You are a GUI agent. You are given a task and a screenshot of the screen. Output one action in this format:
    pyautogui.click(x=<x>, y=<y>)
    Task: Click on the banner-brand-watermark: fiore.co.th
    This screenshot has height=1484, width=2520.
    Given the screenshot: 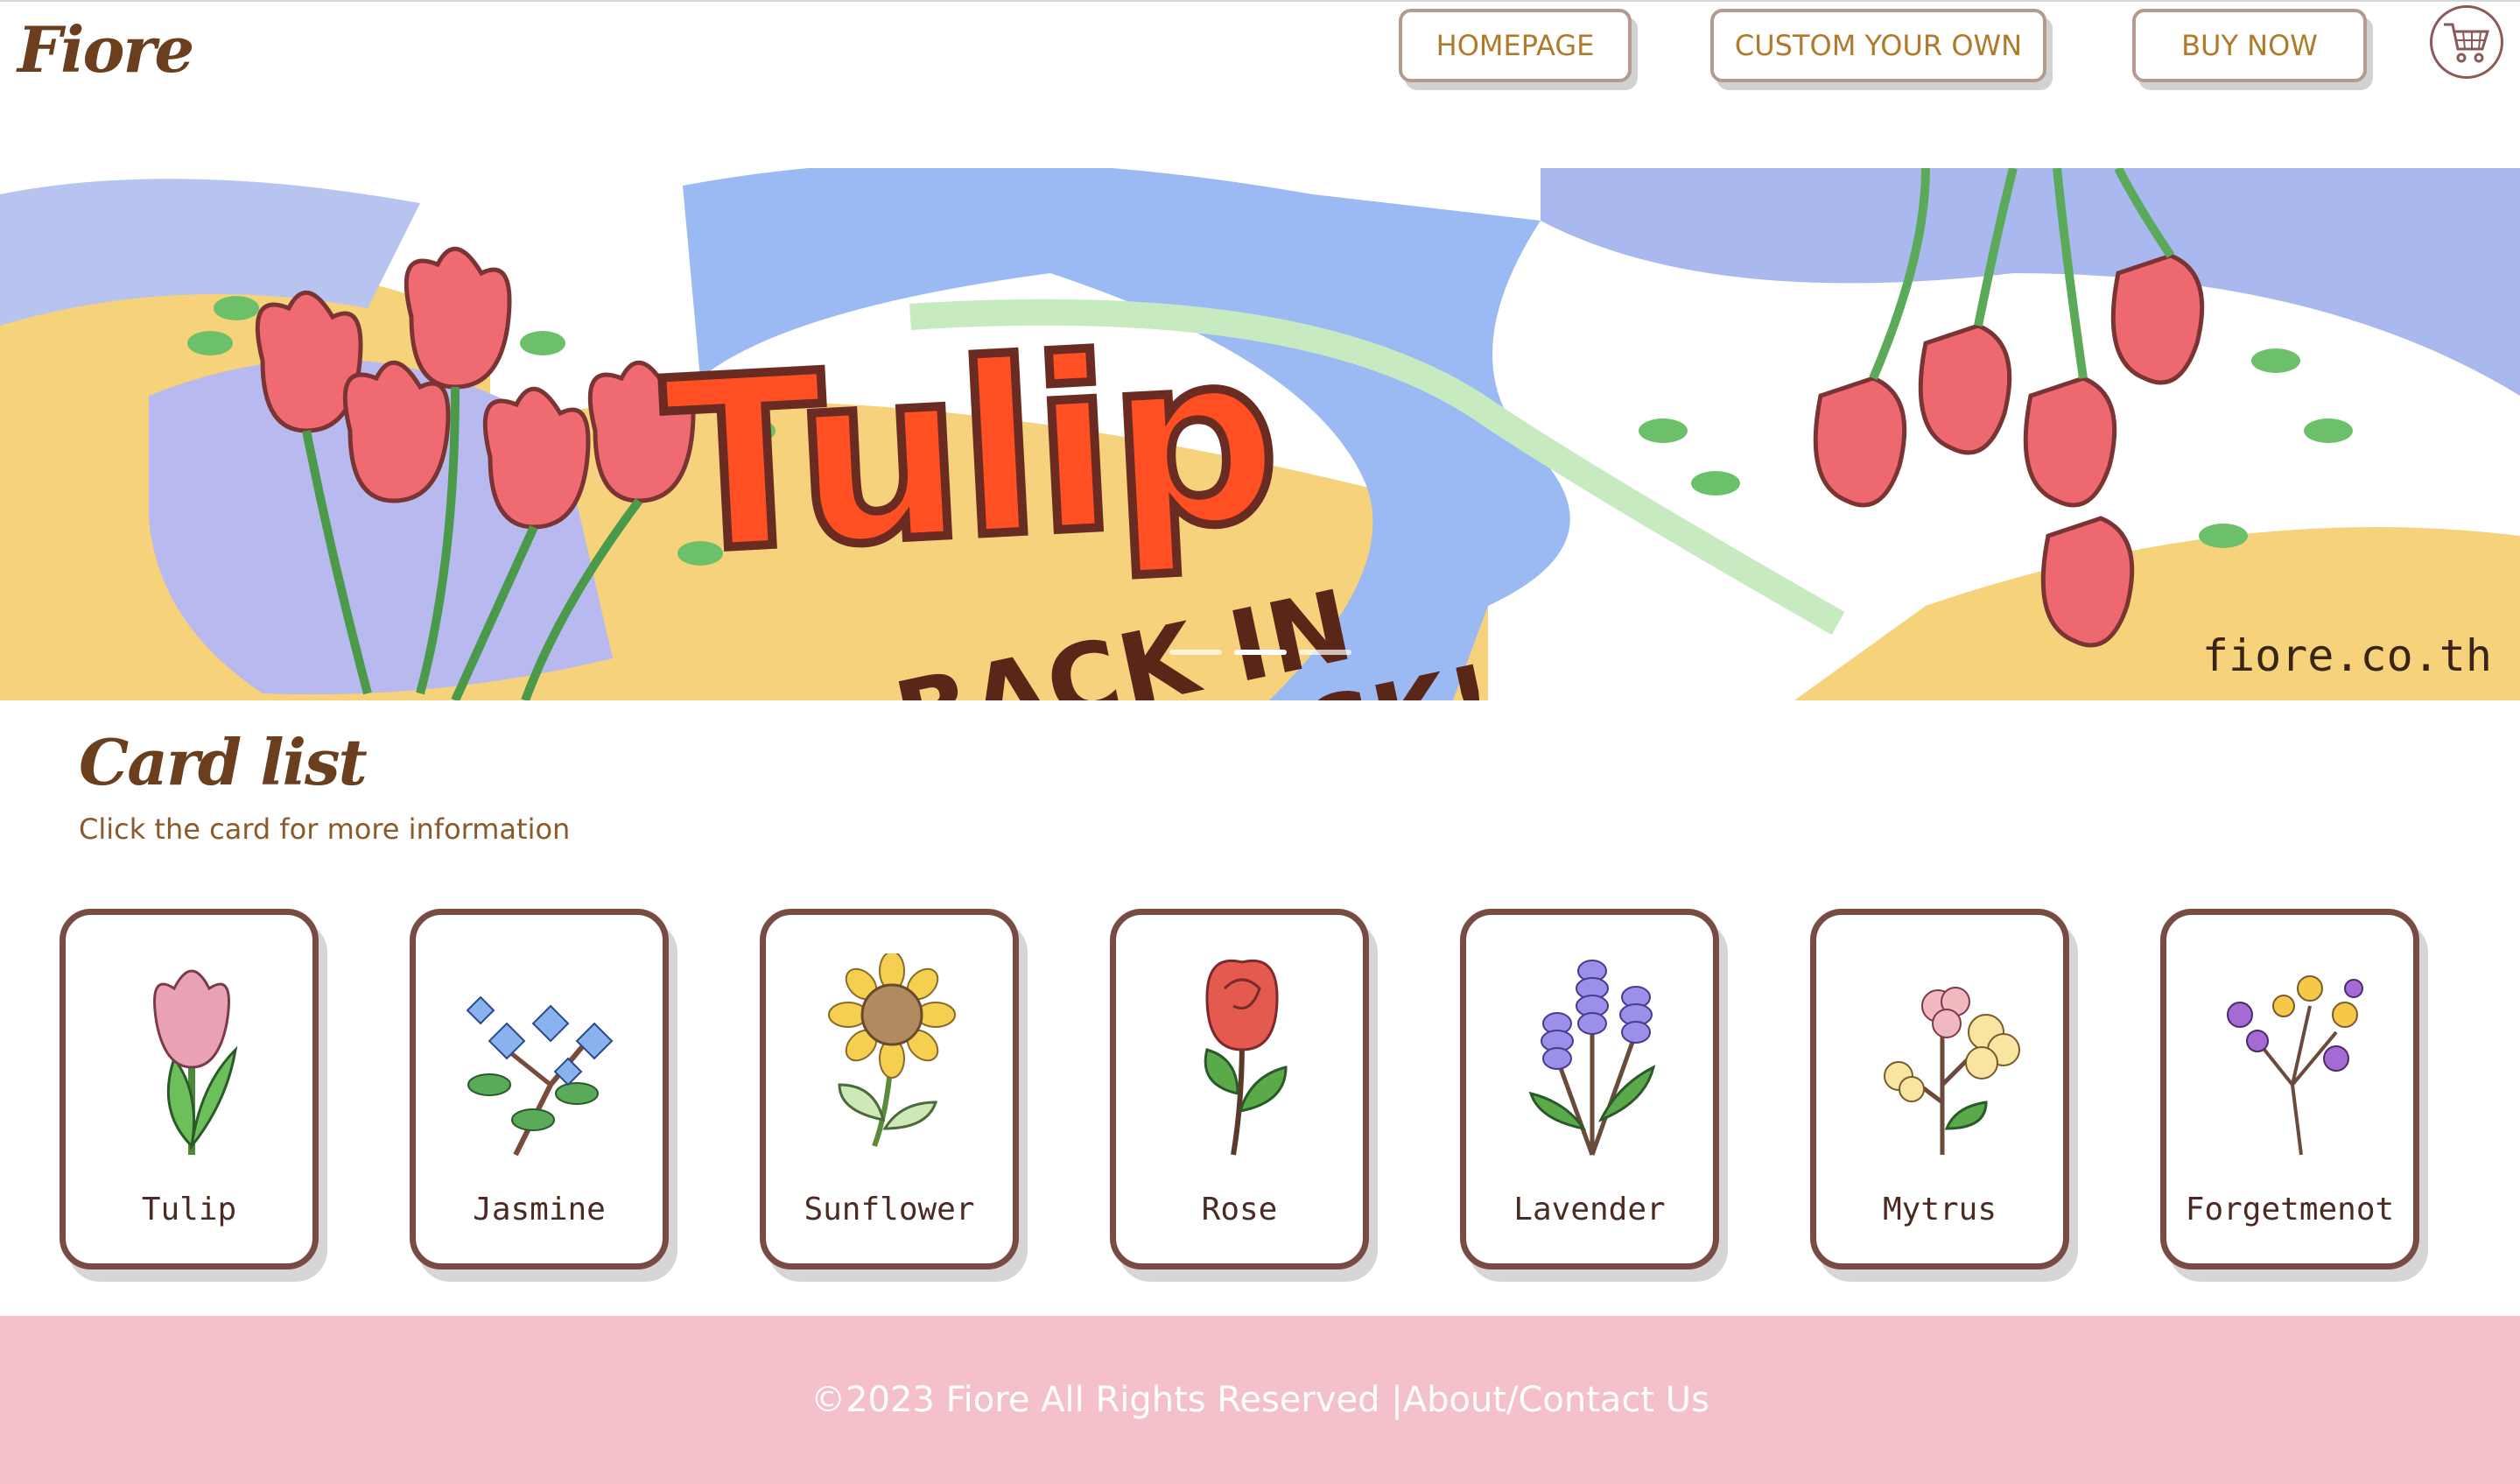 What is the action you would take?
    pyautogui.click(x=2346, y=655)
    